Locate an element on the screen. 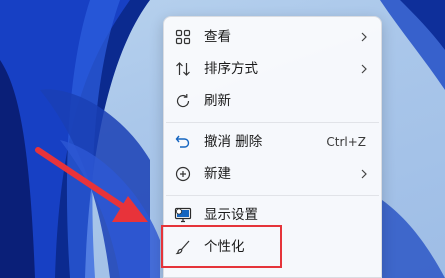 This screenshot has height=278, width=445. undo-icon is located at coordinates (183, 142).